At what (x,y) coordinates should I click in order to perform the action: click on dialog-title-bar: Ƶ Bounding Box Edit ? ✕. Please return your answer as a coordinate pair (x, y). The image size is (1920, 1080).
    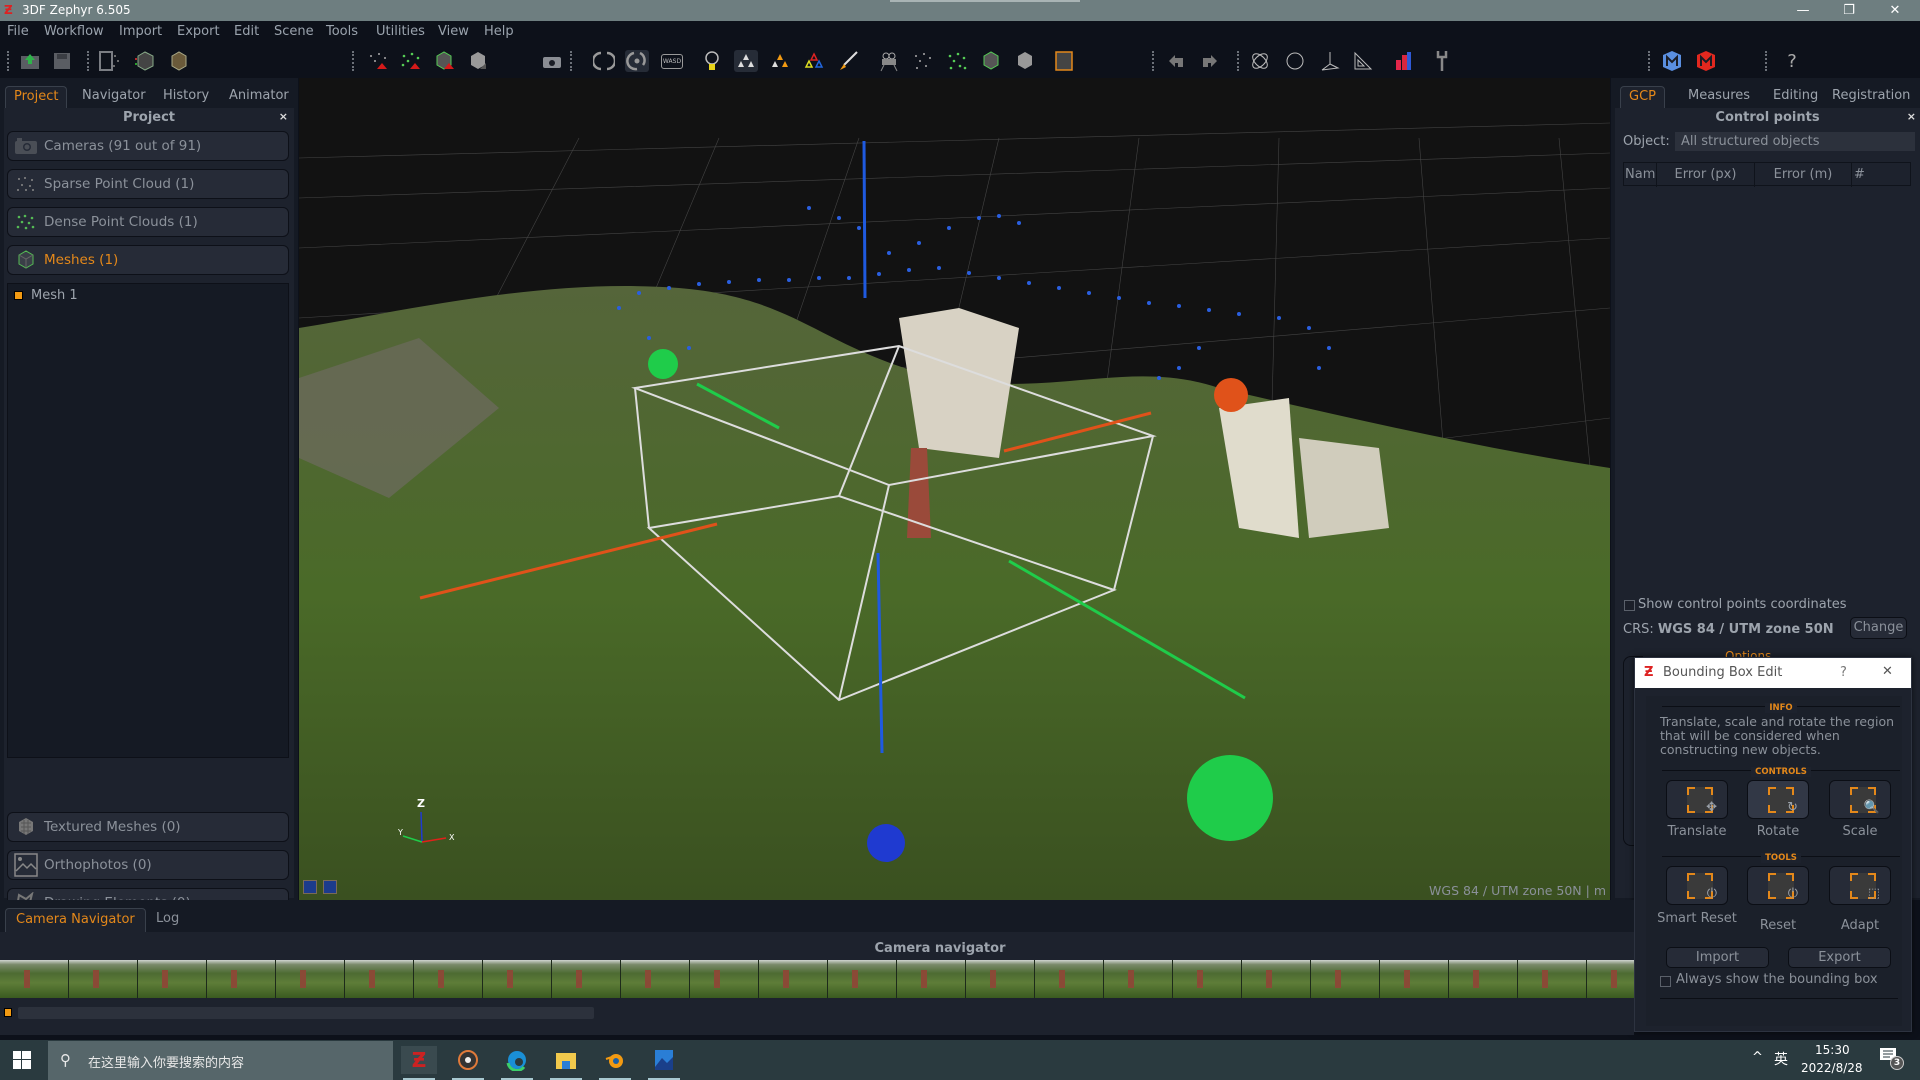
    Looking at the image, I should click on (1773, 673).